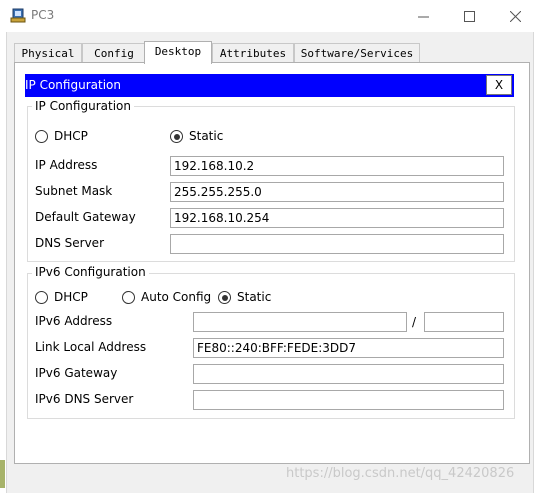 The width and height of the screenshot is (538, 493). I want to click on minimize-icon, so click(423, 16).